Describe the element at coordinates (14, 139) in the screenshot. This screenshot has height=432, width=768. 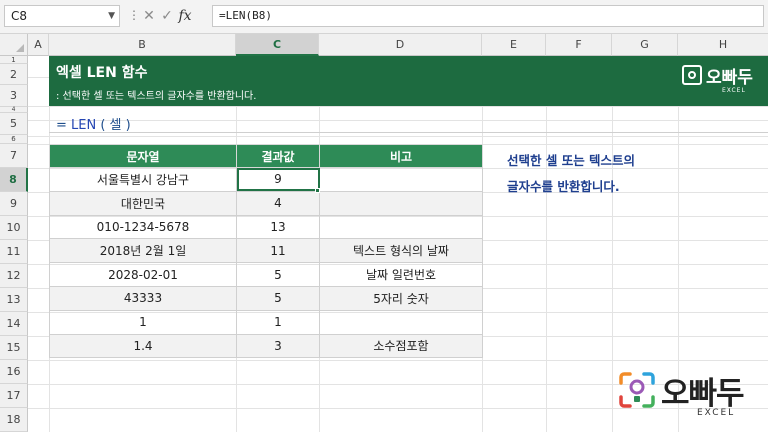
I see `row-header-6: 6` at that location.